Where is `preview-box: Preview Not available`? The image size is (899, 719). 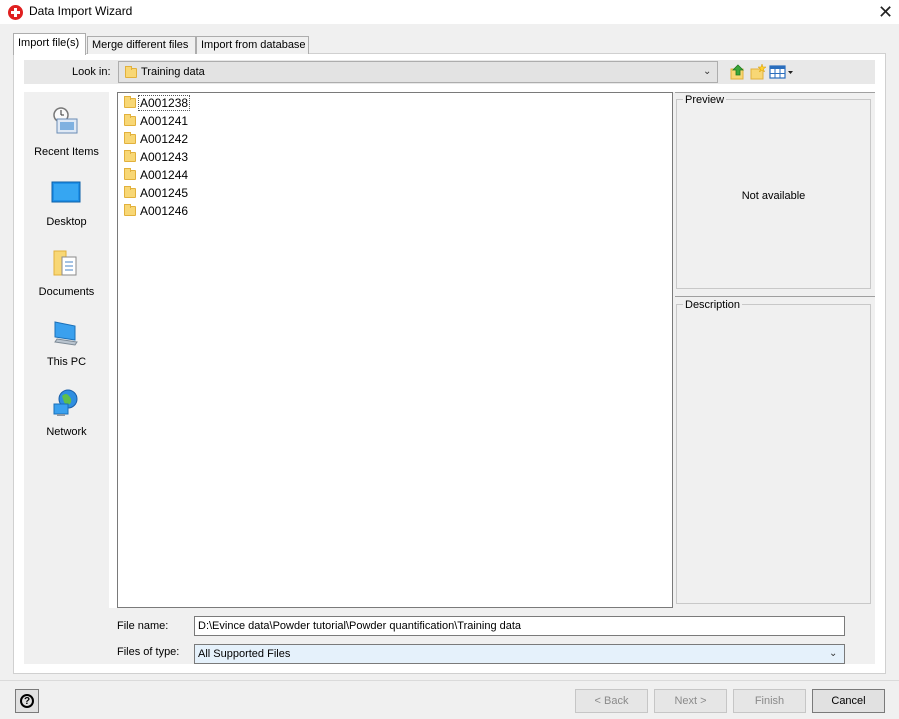
preview-box: Preview Not available is located at coordinates (773, 191).